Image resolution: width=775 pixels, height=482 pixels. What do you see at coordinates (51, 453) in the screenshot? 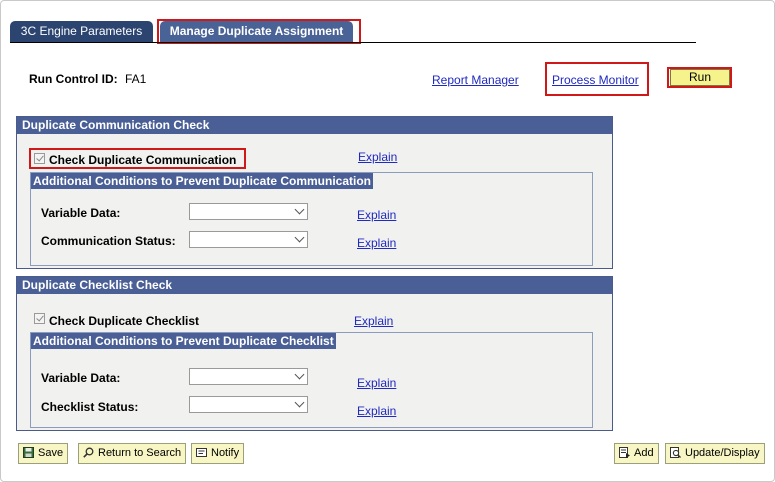
I see `save-label: Save` at bounding box center [51, 453].